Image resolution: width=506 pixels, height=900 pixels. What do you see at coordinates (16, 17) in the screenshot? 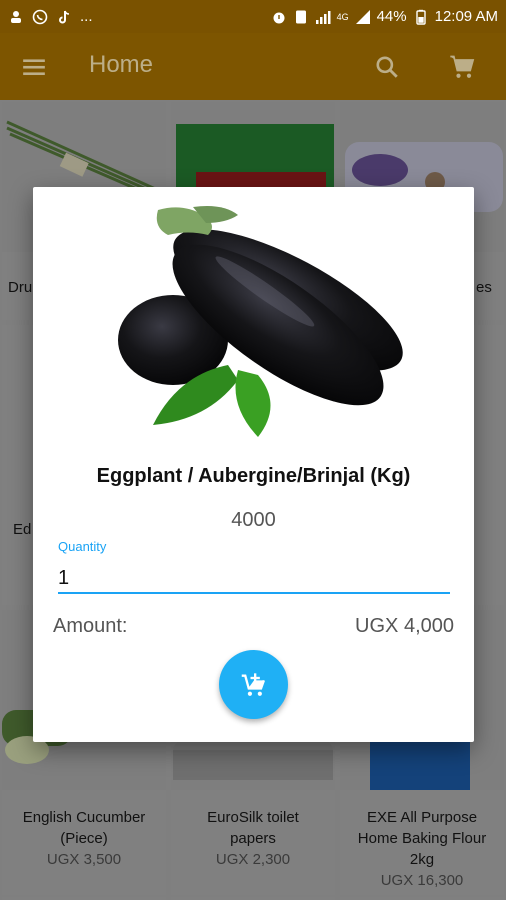
I see `notification-app-icon` at bounding box center [16, 17].